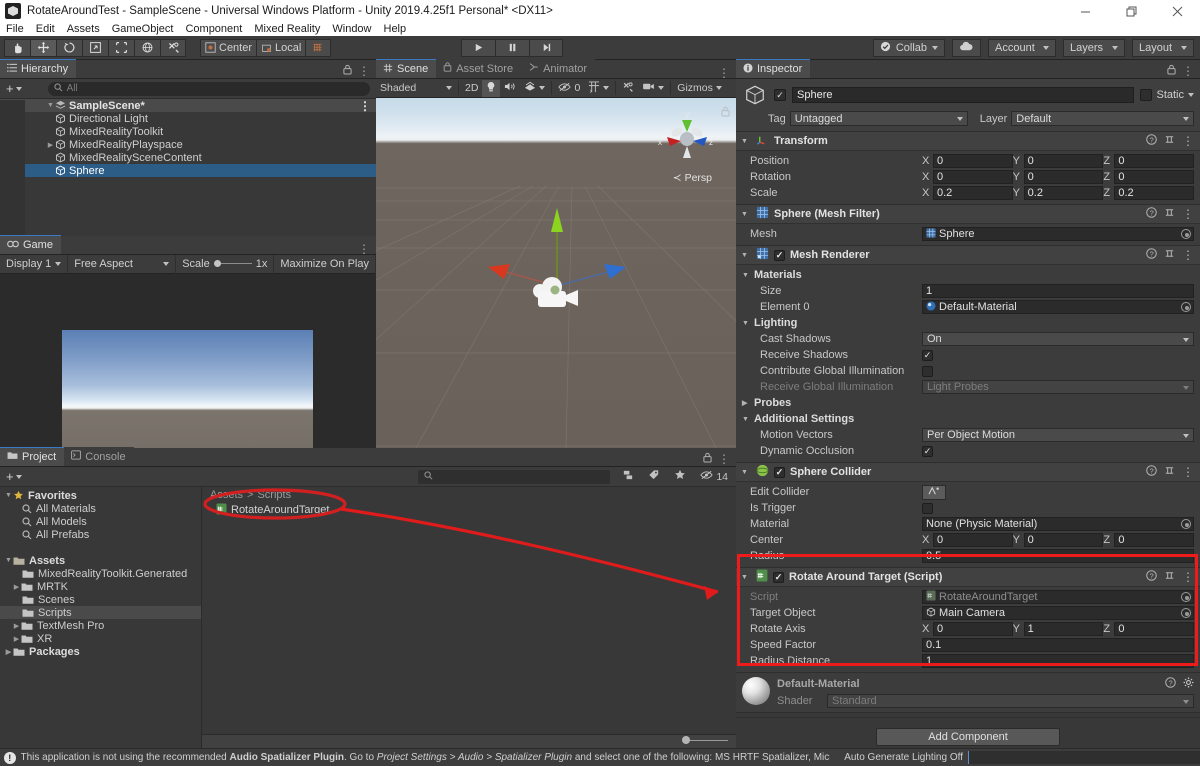 The height and width of the screenshot is (766, 1200). What do you see at coordinates (213, 29) in the screenshot?
I see `menu-item-component: Component` at bounding box center [213, 29].